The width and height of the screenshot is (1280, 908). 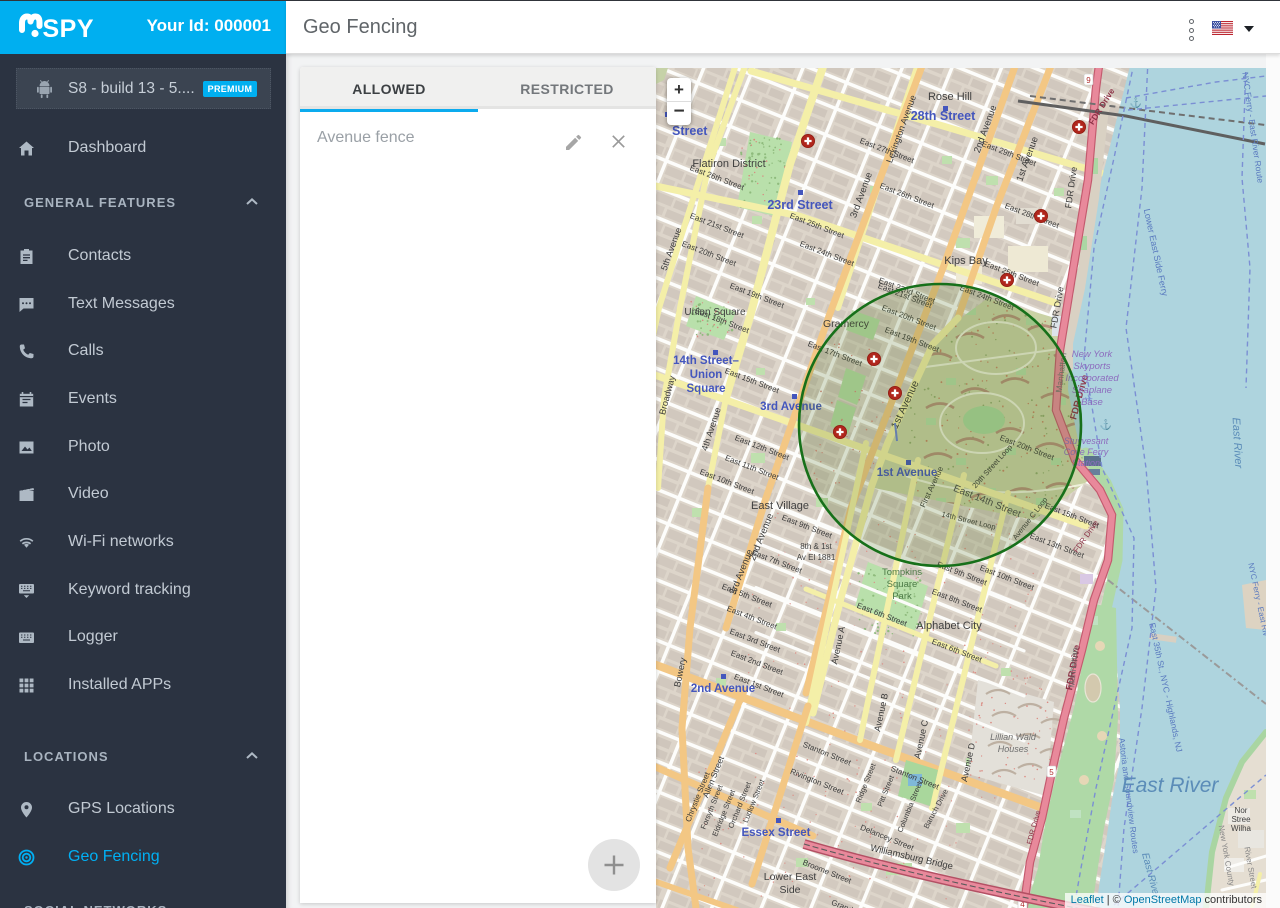 What do you see at coordinates (902, 596) in the screenshot?
I see `svg-text: Park` at bounding box center [902, 596].